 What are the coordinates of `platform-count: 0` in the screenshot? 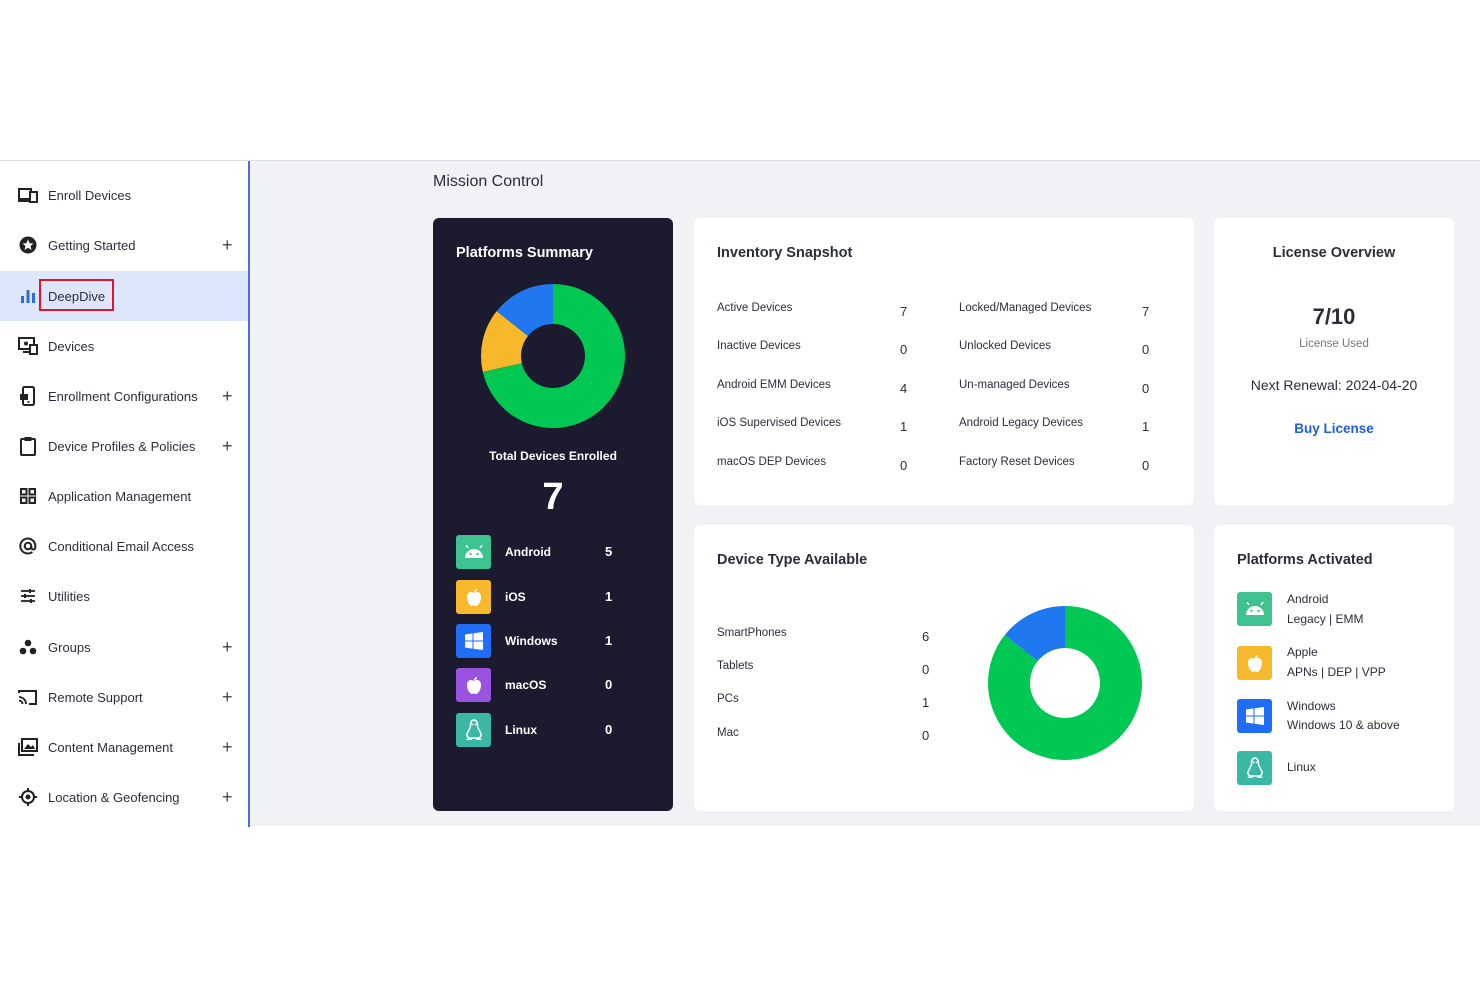 It's located at (609, 729).